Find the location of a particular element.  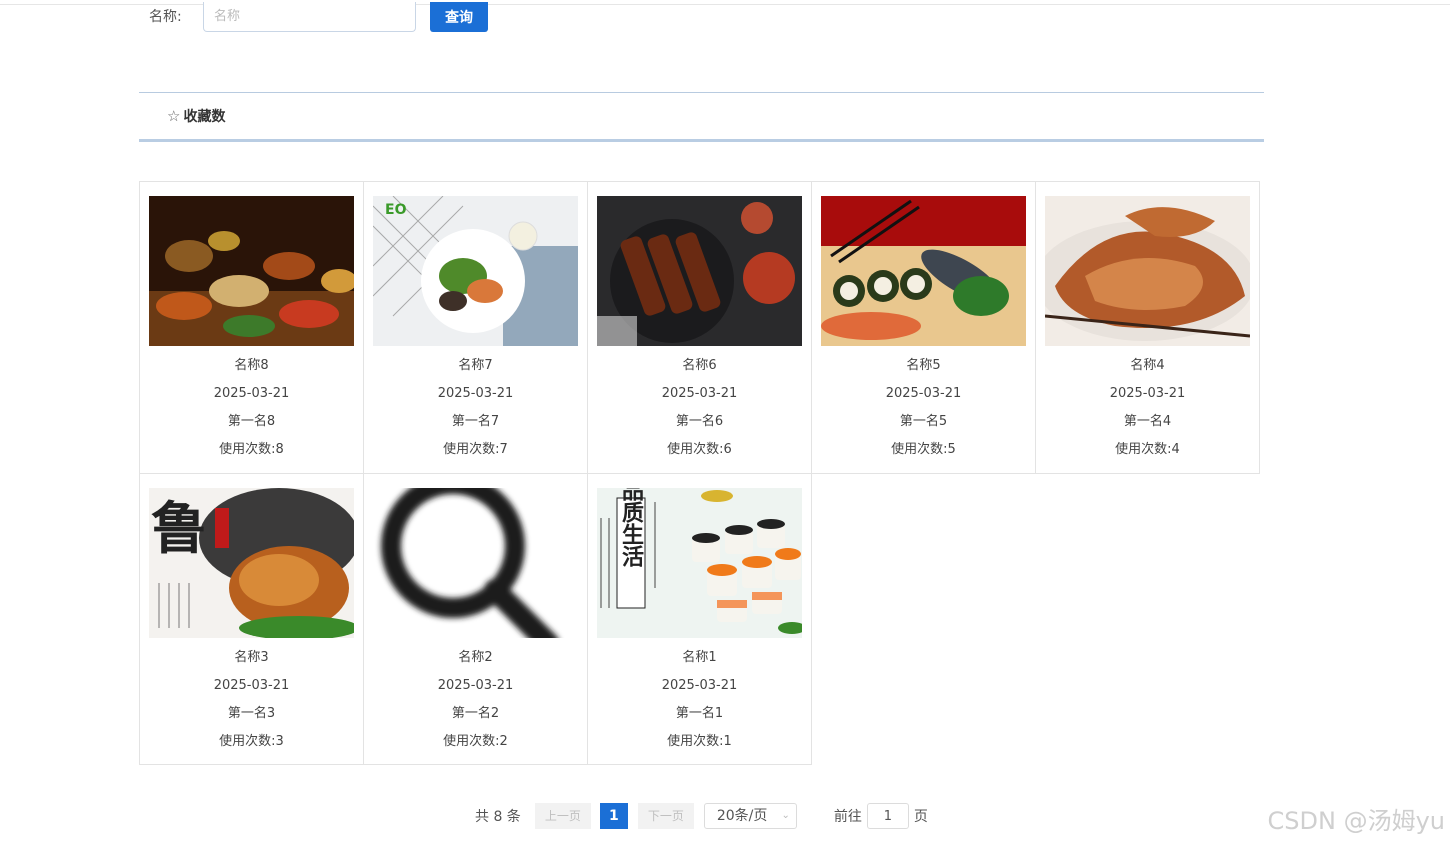

lu-char: 鲁 is located at coordinates (179, 529).